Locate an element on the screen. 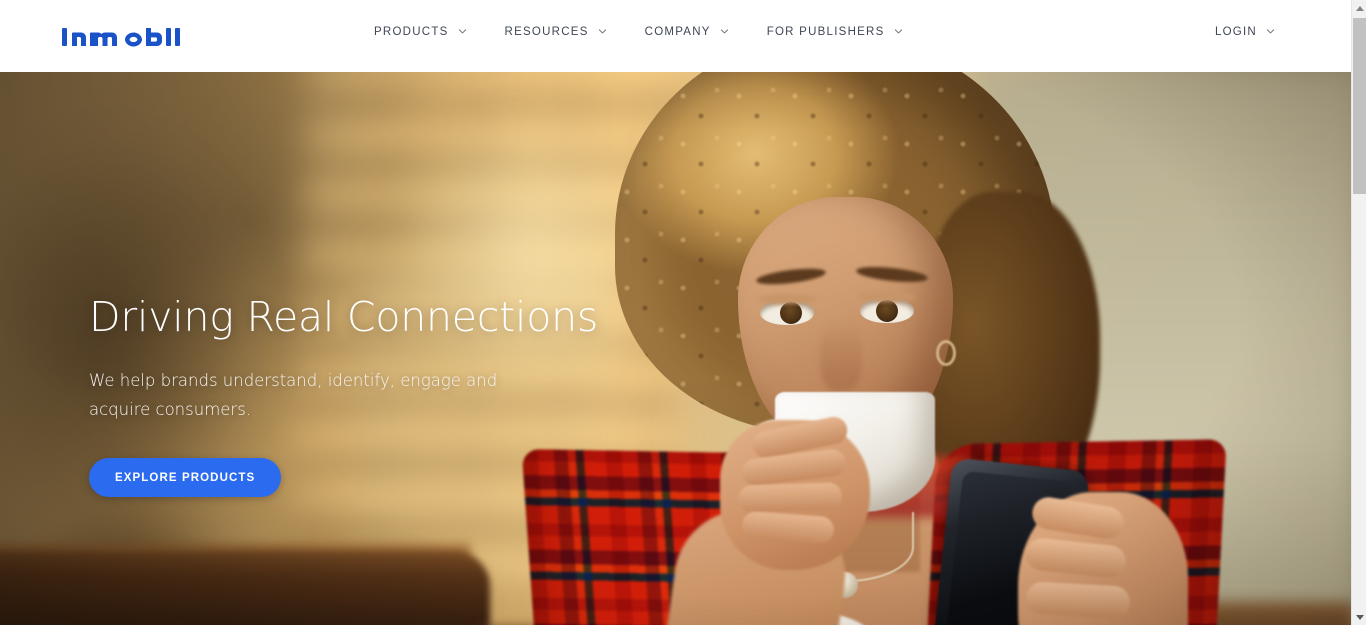  inmobi-logo is located at coordinates (124, 37).